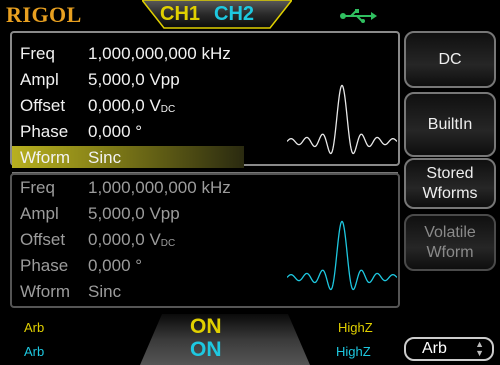 This screenshot has width=500, height=365. Describe the element at coordinates (206, 350) in the screenshot. I see `ch2-output-status: ON` at that location.